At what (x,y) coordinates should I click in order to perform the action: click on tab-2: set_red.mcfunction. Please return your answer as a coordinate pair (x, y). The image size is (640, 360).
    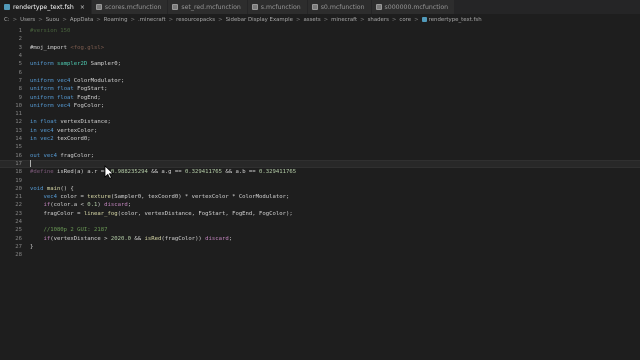
    Looking at the image, I should click on (208, 7).